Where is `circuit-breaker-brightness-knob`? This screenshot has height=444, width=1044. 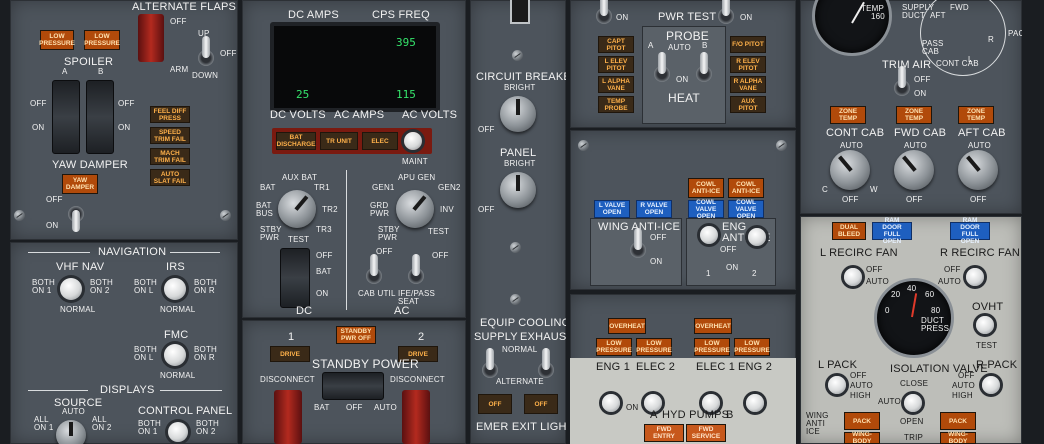 circuit-breaker-brightness-knob is located at coordinates (518, 114).